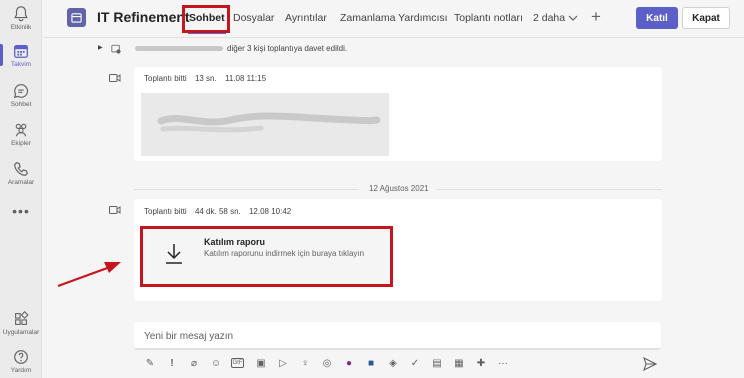 The width and height of the screenshot is (744, 378). Describe the element at coordinates (397, 336) in the screenshot. I see `message-compose-box: Yeni bir mesaj yazın` at that location.